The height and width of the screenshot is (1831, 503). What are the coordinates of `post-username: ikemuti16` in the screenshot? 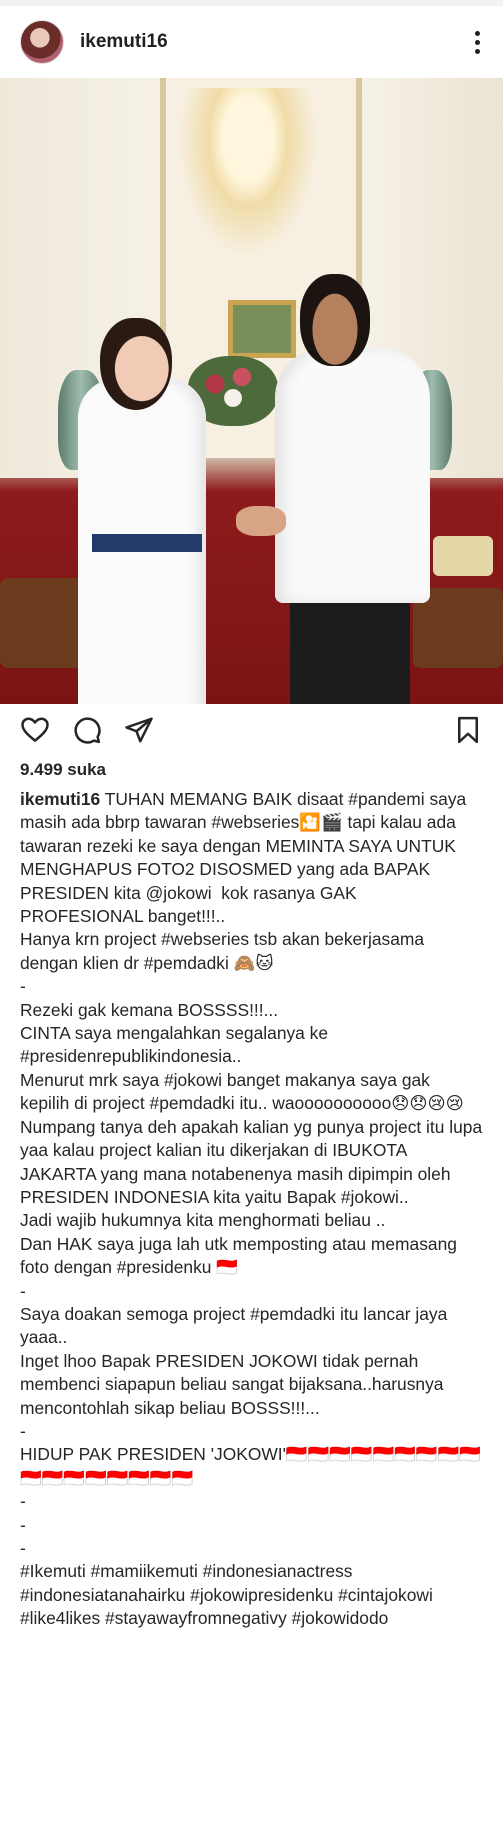 It's located at (272, 42).